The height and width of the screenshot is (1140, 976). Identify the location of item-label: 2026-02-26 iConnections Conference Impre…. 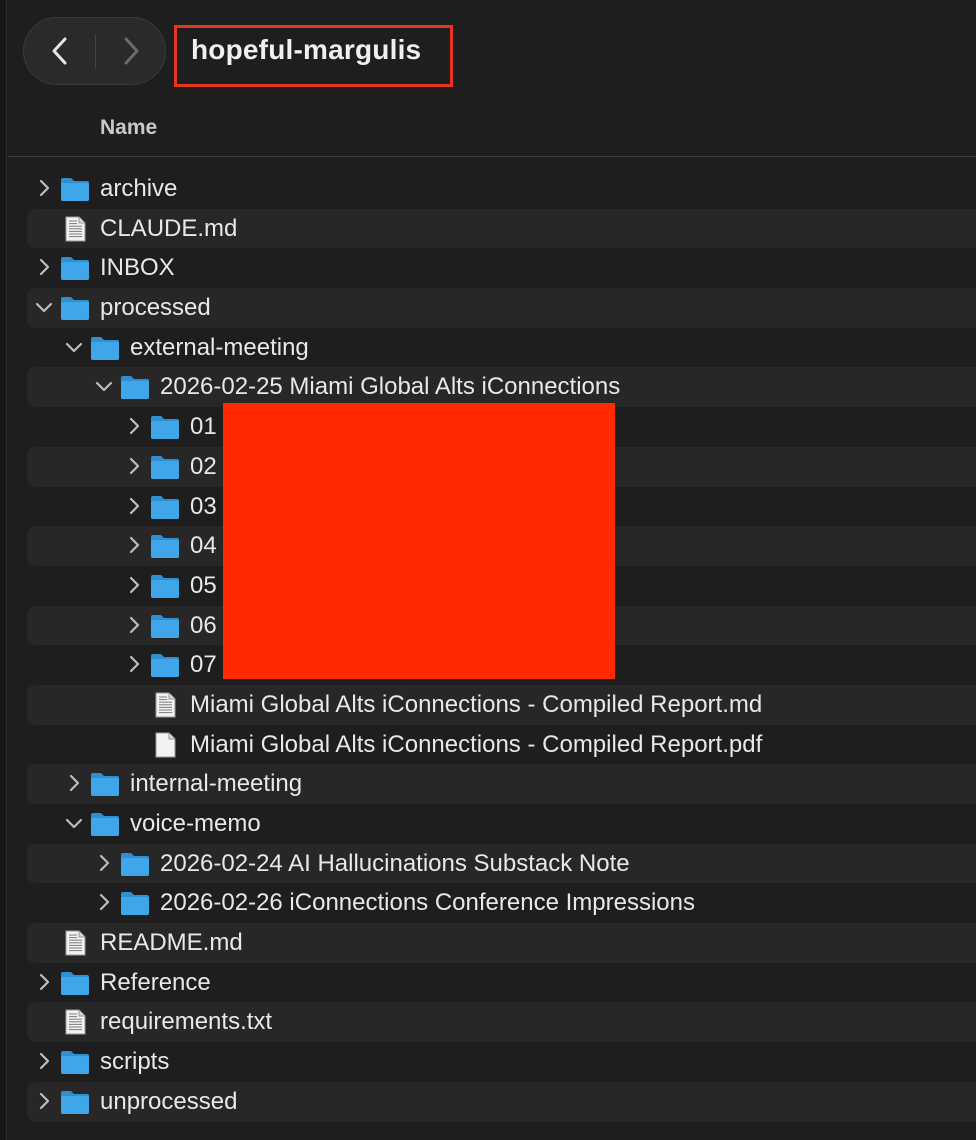
(427, 903).